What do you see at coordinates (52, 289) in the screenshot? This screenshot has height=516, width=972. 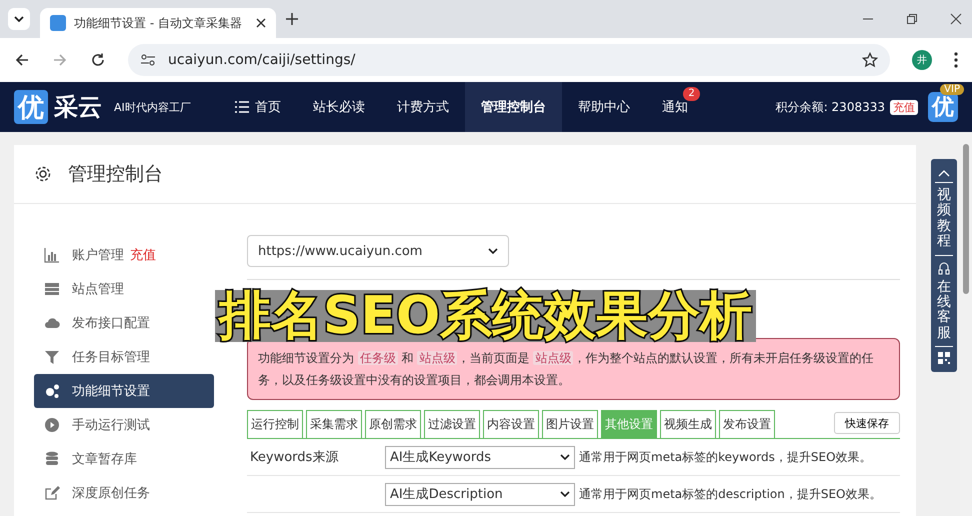 I see `server-icon` at bounding box center [52, 289].